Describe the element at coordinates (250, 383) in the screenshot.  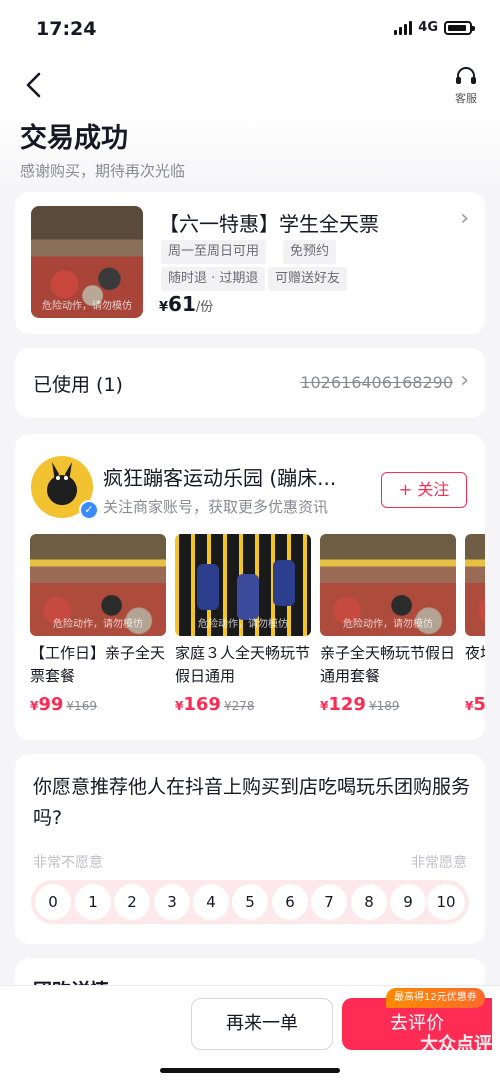
I see `usage-status-row: 已使用 (1) 102616406168290 ›` at that location.